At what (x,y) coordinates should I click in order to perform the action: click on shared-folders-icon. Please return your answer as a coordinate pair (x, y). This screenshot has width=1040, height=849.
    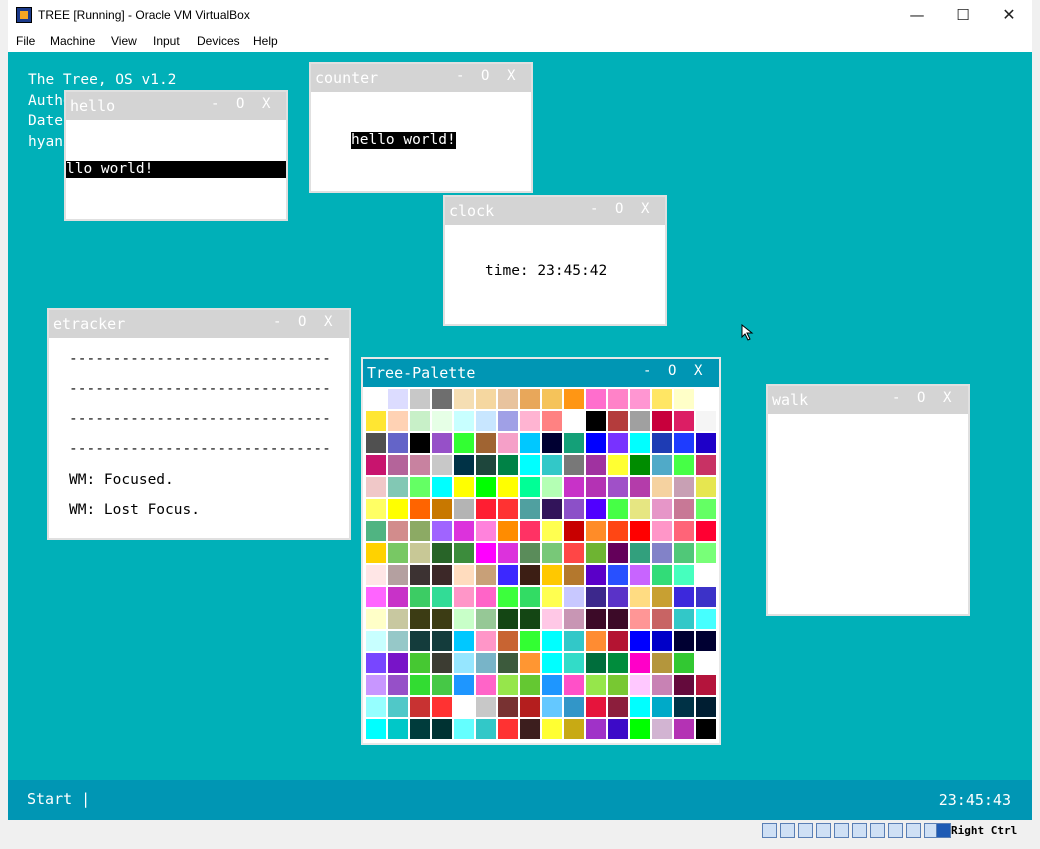
    Looking at the image, I should click on (859, 830).